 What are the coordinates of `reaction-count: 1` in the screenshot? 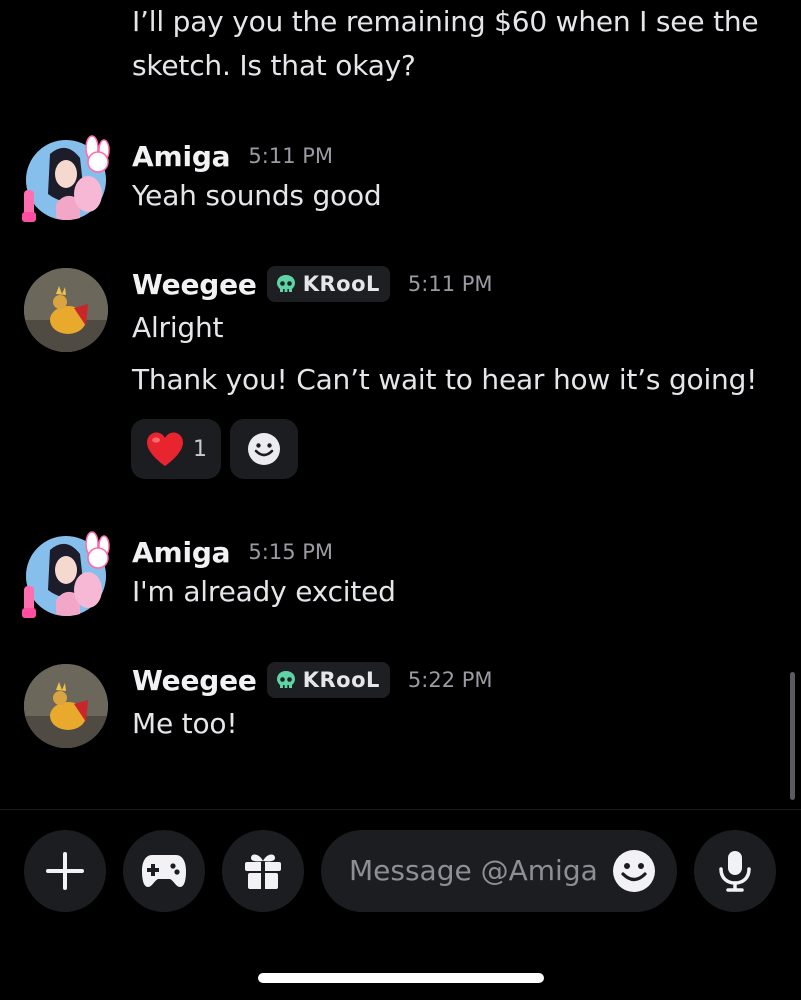 It's located at (200, 449).